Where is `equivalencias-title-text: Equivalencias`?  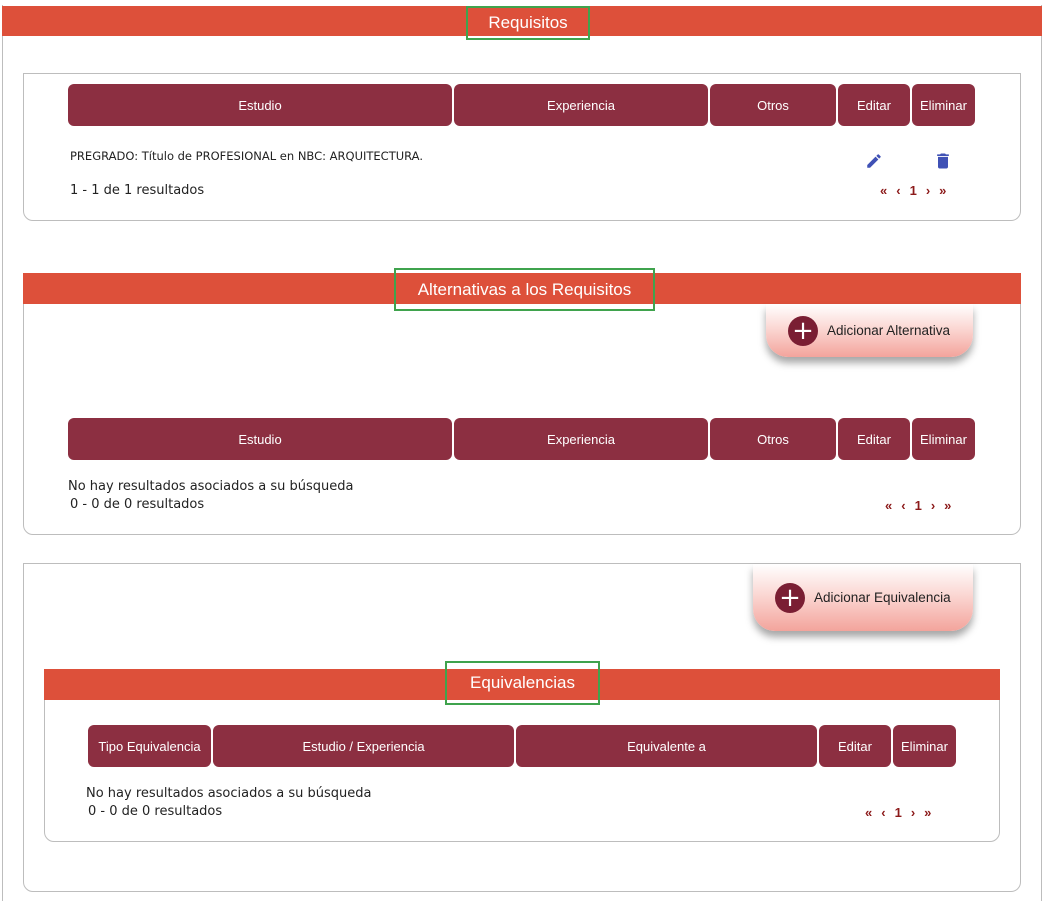
equivalencias-title-text: Equivalencias is located at coordinates (522, 682).